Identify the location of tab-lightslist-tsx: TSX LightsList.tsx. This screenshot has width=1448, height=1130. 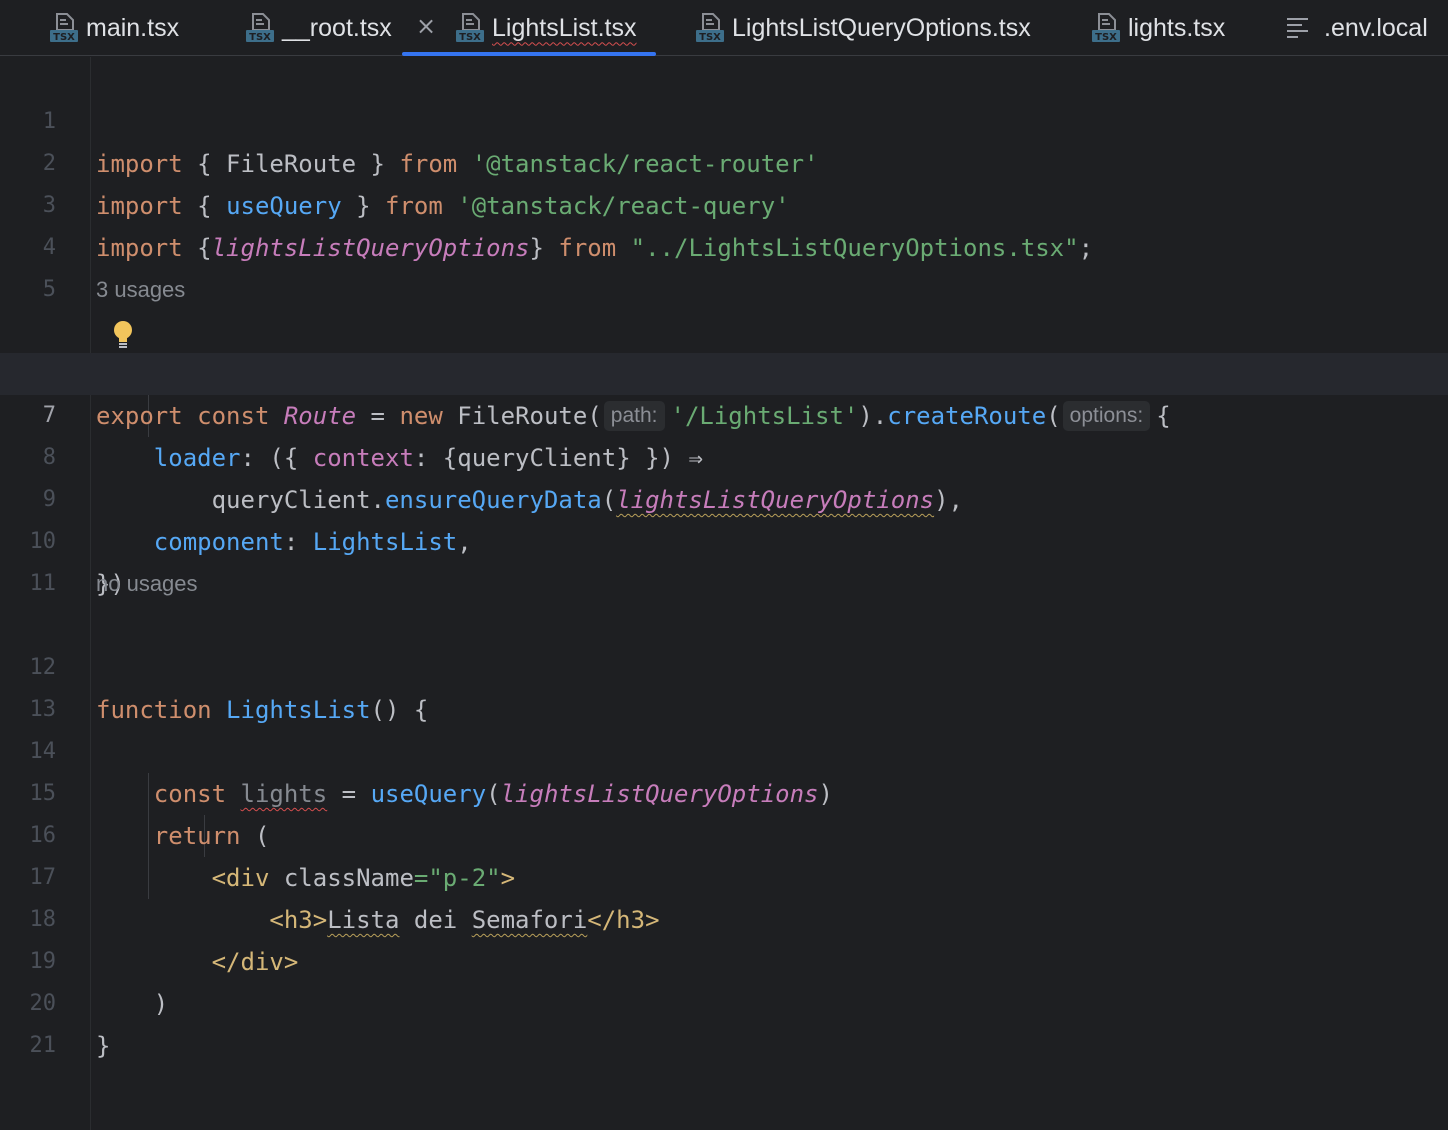
(529, 28).